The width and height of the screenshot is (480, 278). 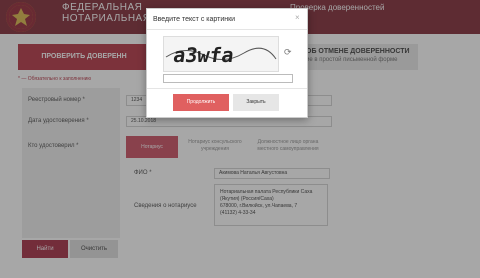 I want to click on captcha-text: a3wfa, so click(x=204, y=55).